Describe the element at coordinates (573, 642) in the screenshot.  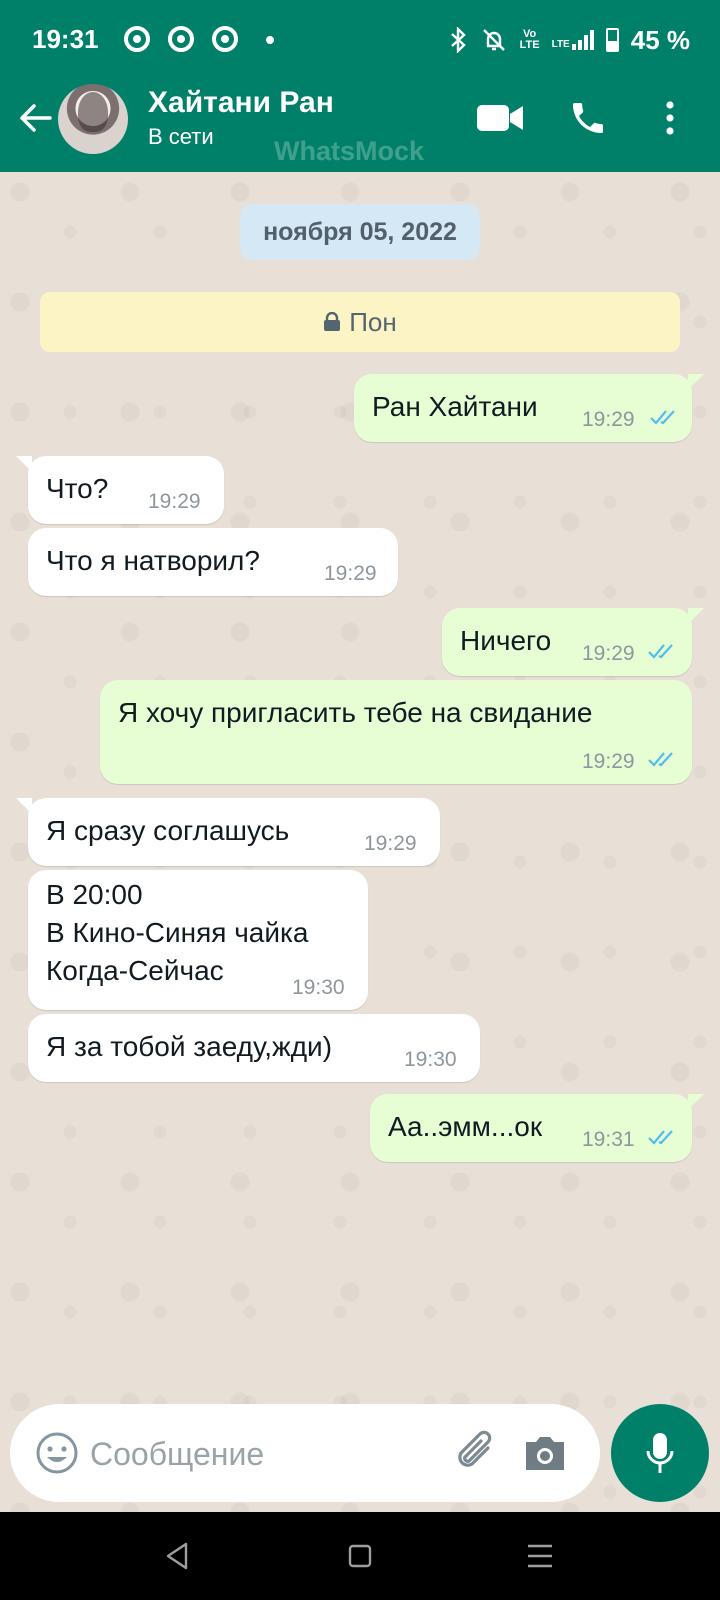
I see `message-bubble-outgoing: Ничего 19:29` at that location.